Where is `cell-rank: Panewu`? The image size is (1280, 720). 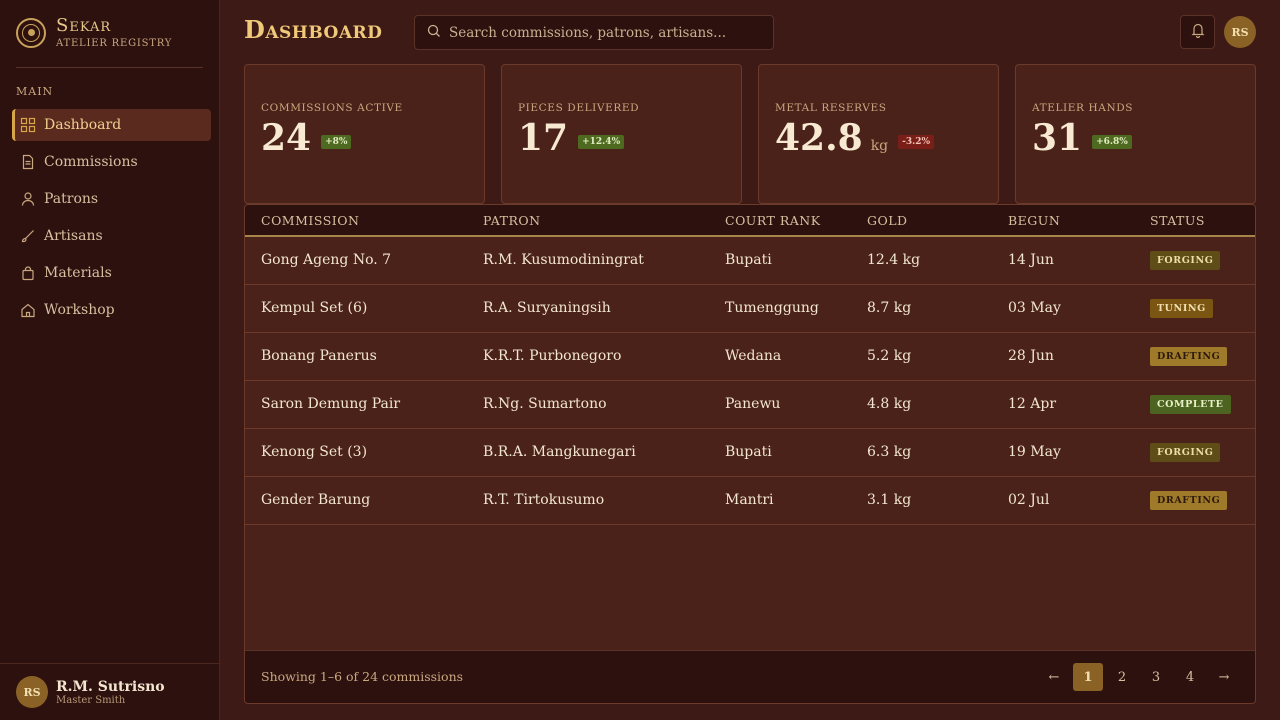 cell-rank: Panewu is located at coordinates (753, 404).